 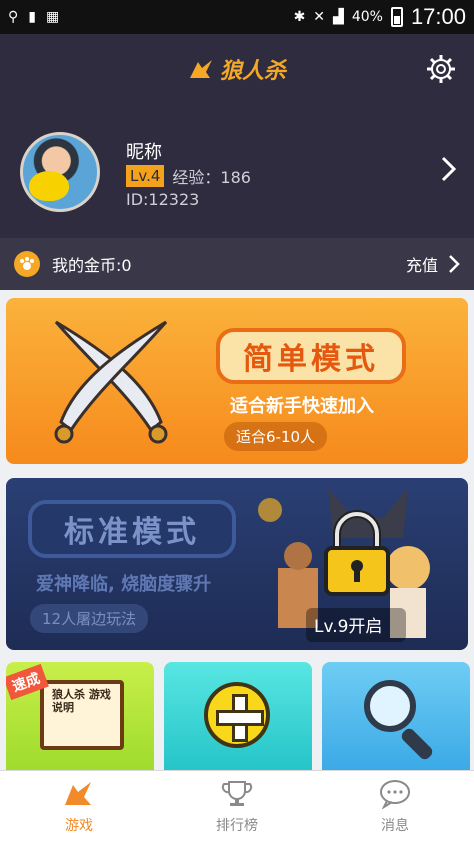 I want to click on tab-messages: 消息, so click(x=395, y=806).